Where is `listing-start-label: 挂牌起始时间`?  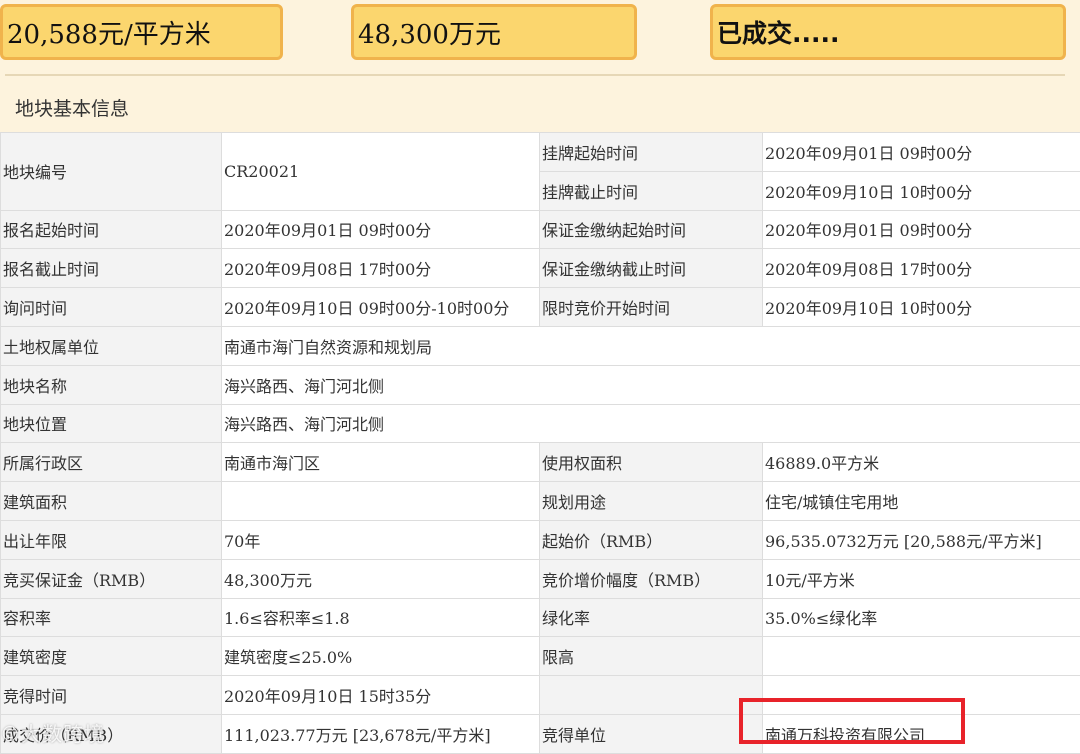 listing-start-label: 挂牌起始时间 is located at coordinates (651, 152).